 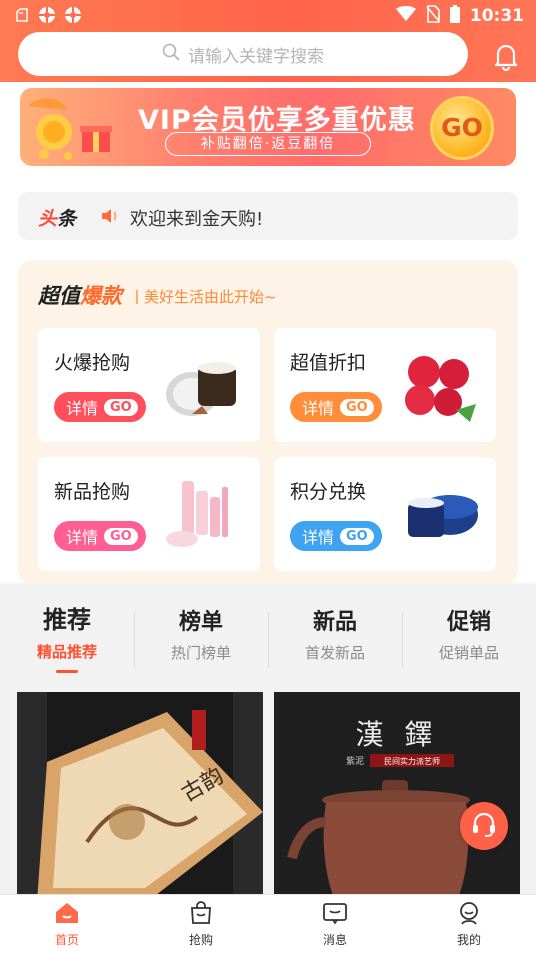 What do you see at coordinates (57, 219) in the screenshot?
I see `news-tag: 头条` at bounding box center [57, 219].